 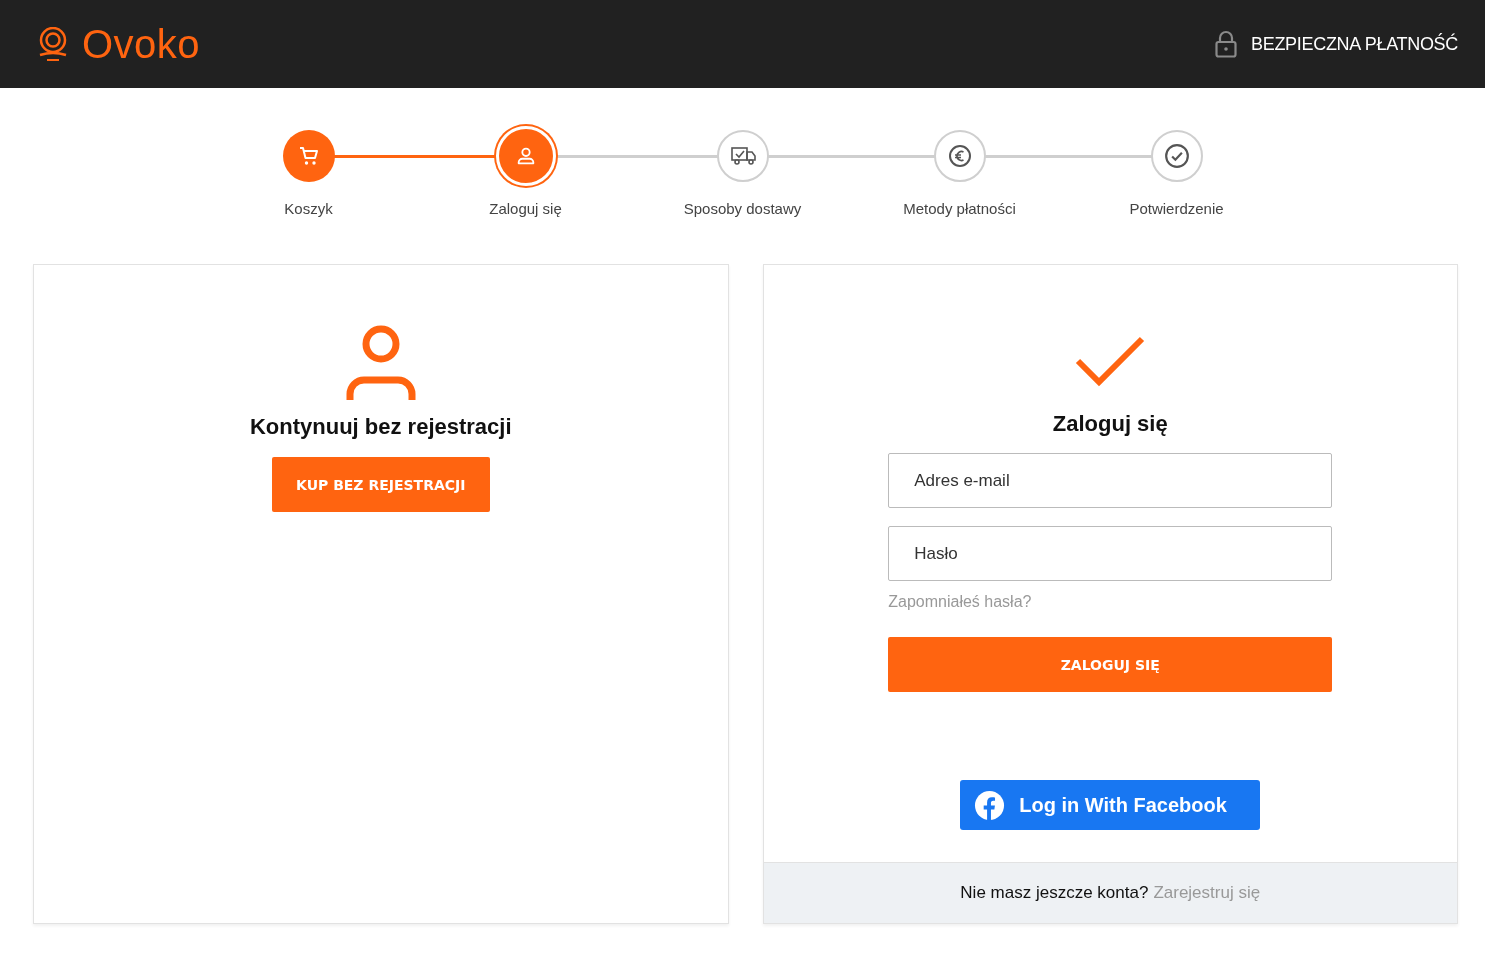 I want to click on login-title: Zaloguj się, so click(x=1110, y=424).